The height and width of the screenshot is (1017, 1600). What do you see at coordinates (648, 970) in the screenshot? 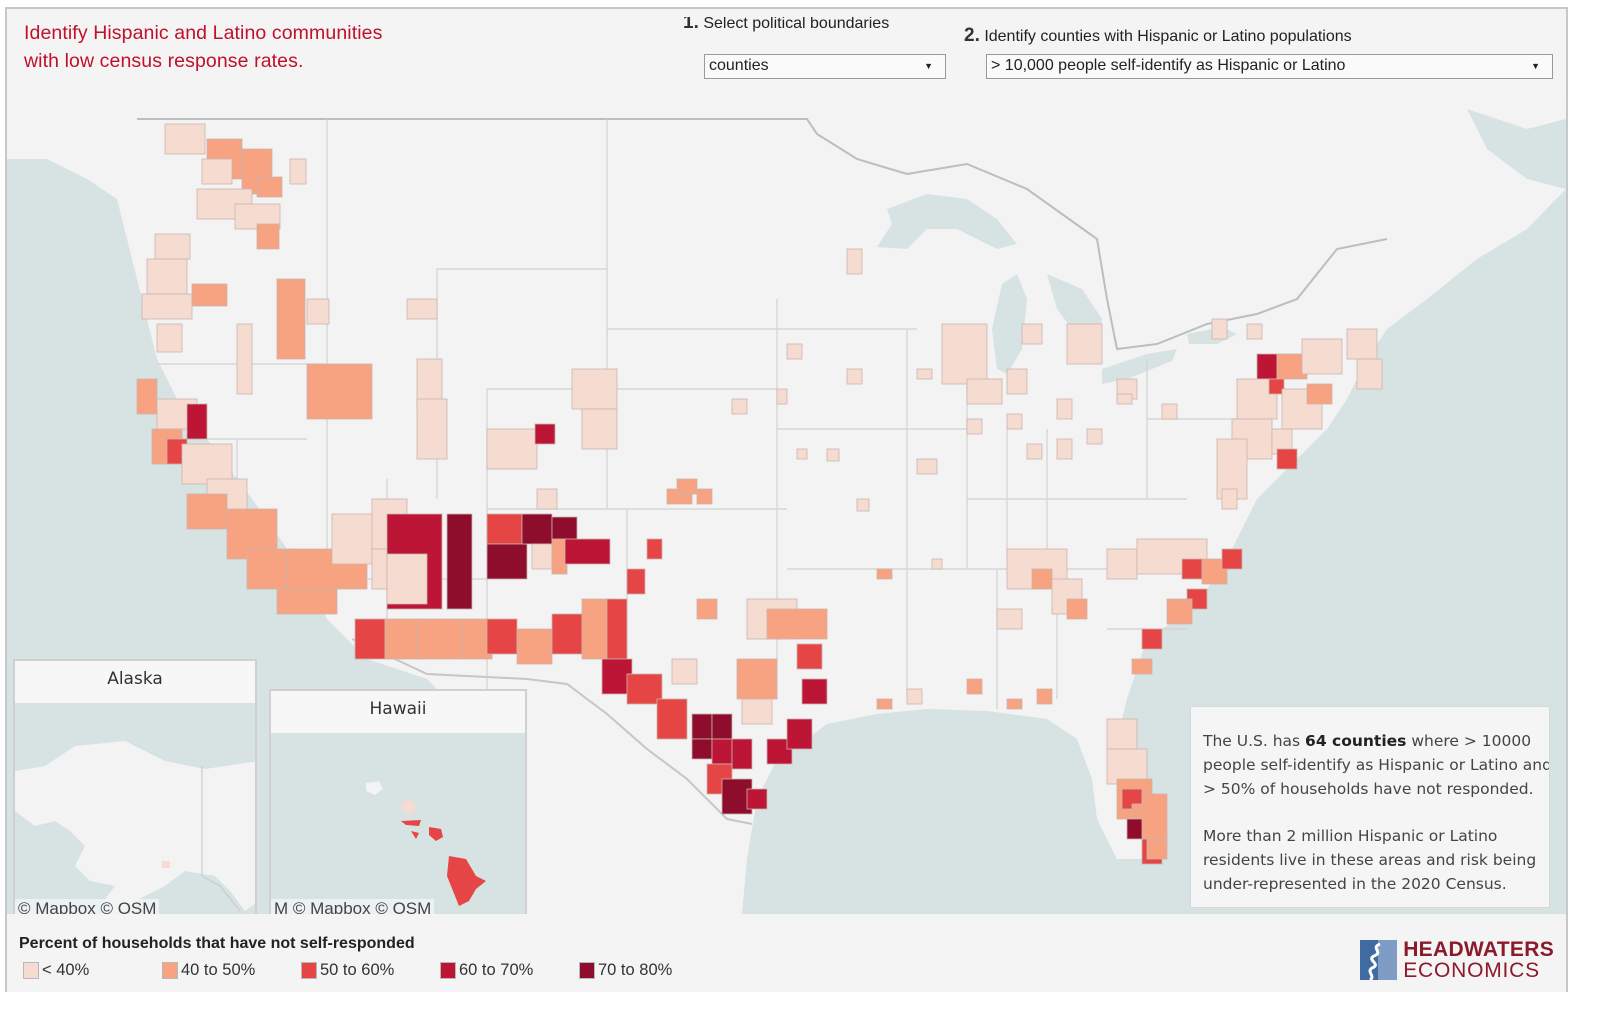
I see `legend-item-70-80: 70 to 80%` at bounding box center [648, 970].